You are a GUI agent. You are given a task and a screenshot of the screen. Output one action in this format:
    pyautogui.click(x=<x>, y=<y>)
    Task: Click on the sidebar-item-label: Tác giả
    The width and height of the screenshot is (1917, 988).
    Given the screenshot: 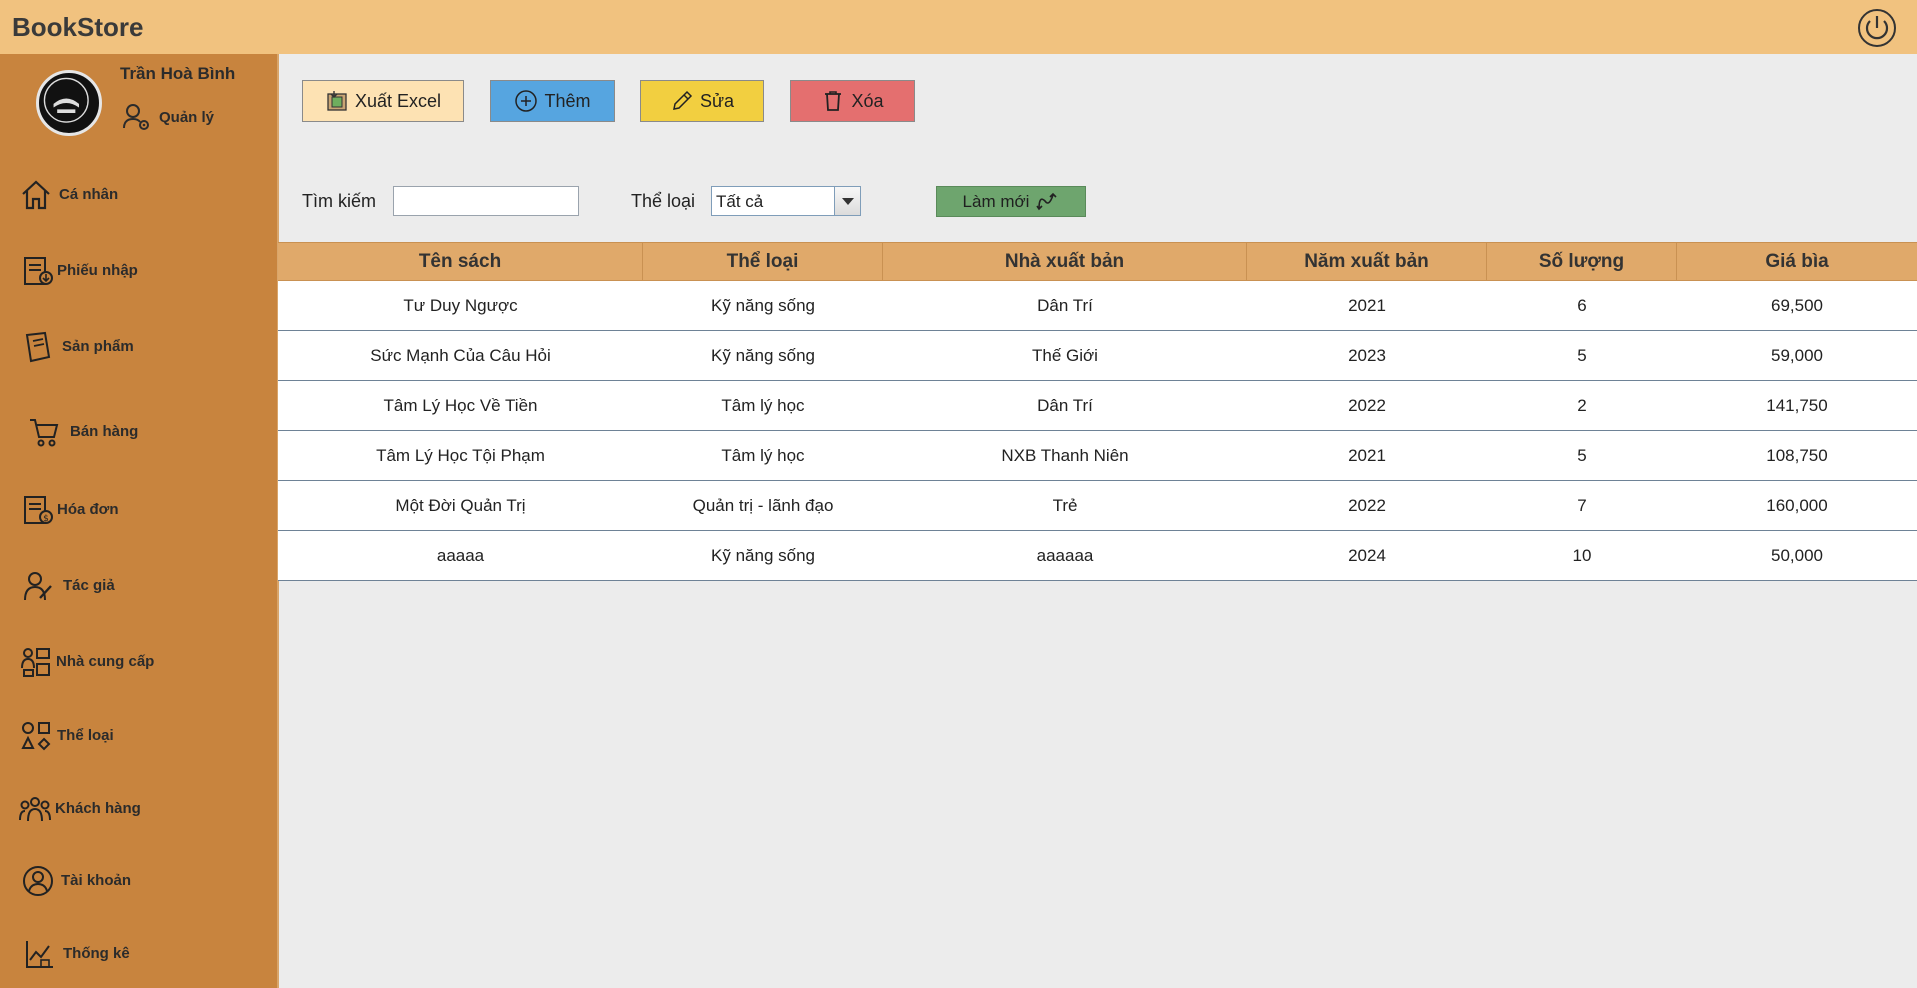 What is the action you would take?
    pyautogui.click(x=89, y=585)
    